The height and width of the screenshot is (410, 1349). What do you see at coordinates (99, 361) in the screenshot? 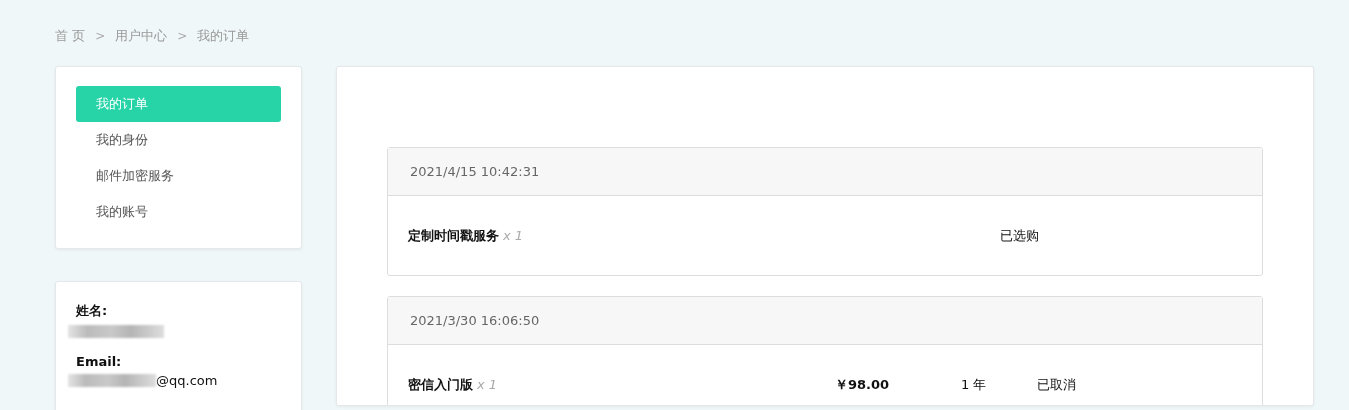
I see `field-label: Email:` at bounding box center [99, 361].